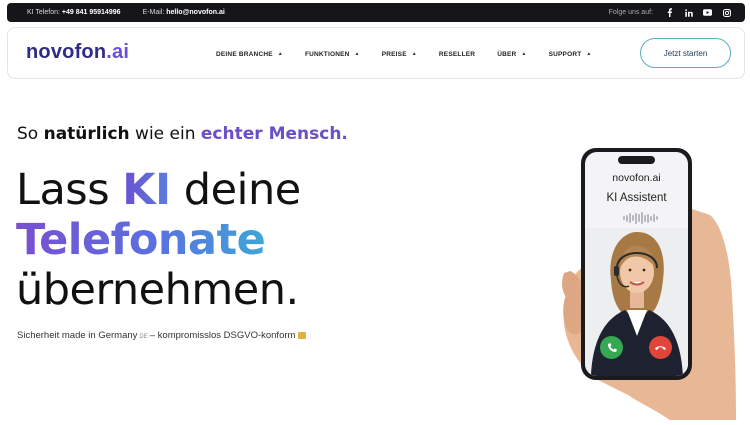 The image size is (750, 425). What do you see at coordinates (636, 160) in the screenshot?
I see `phone-notch` at bounding box center [636, 160].